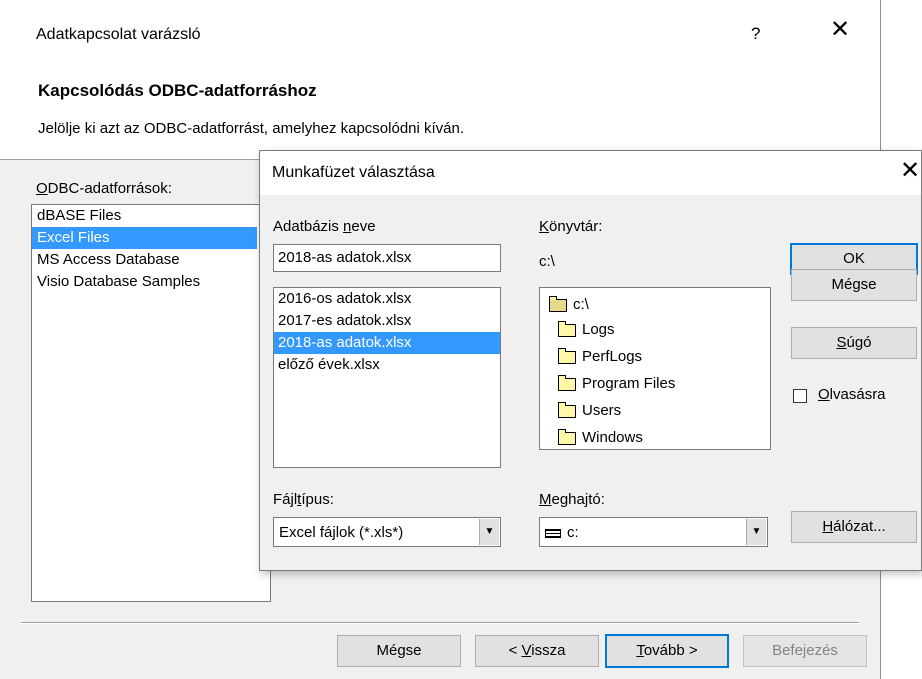 This screenshot has width=922, height=679. What do you see at coordinates (118, 34) in the screenshot?
I see `wizard-title: Adatkapcsolat varázsló` at bounding box center [118, 34].